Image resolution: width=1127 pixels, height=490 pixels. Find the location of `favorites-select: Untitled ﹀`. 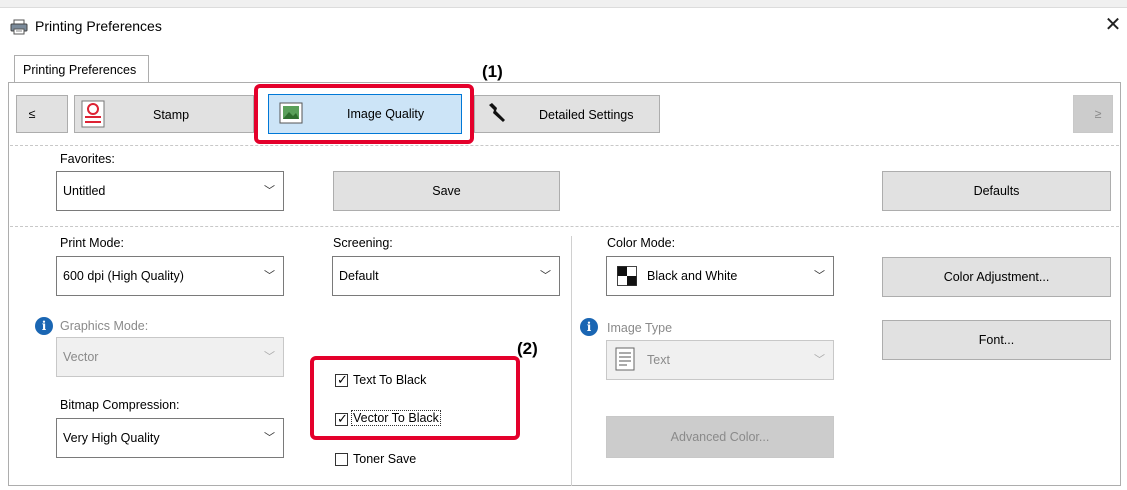

favorites-select: Untitled ﹀ is located at coordinates (170, 191).